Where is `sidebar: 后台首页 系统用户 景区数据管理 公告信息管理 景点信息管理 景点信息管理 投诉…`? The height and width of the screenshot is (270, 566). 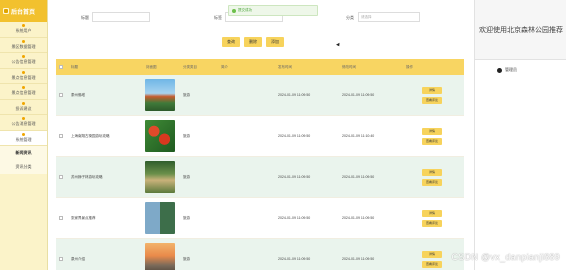 sidebar: 后台首页 系统用户 景区数据管理 公告信息管理 景点信息管理 景点信息管理 投诉… is located at coordinates (24, 135).